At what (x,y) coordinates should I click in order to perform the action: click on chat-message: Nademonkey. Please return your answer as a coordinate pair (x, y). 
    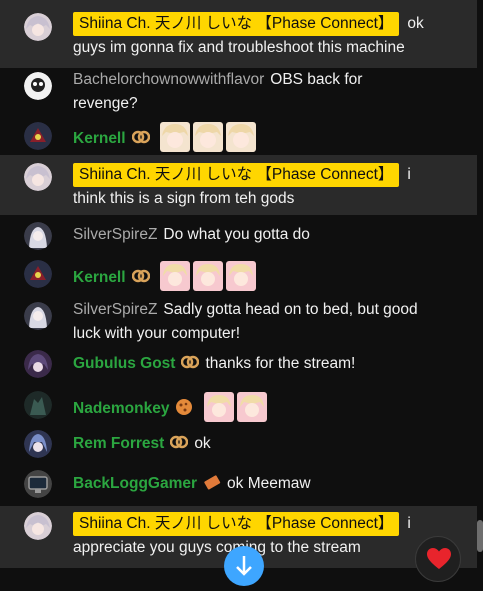
    Looking at the image, I should click on (238, 405).